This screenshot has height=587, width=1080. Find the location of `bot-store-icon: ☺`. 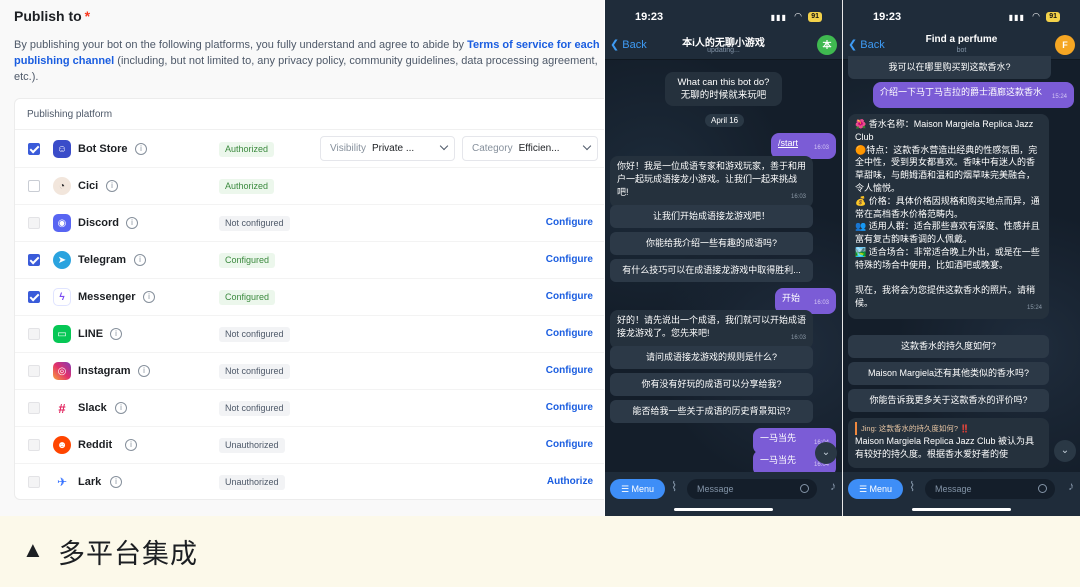

bot-store-icon: ☺ is located at coordinates (62, 149).